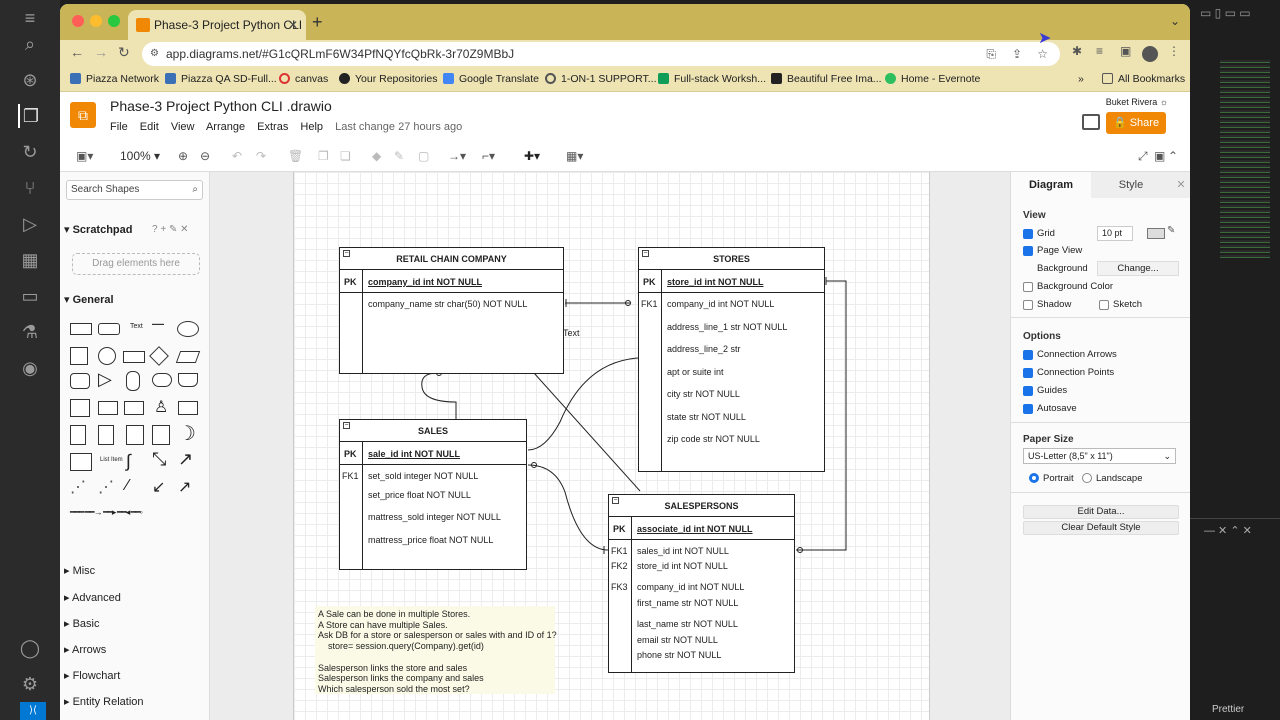 This screenshot has width=1280, height=720. Describe the element at coordinates (1028, 355) in the screenshot. I see `connection-arrows-checkbox` at that location.